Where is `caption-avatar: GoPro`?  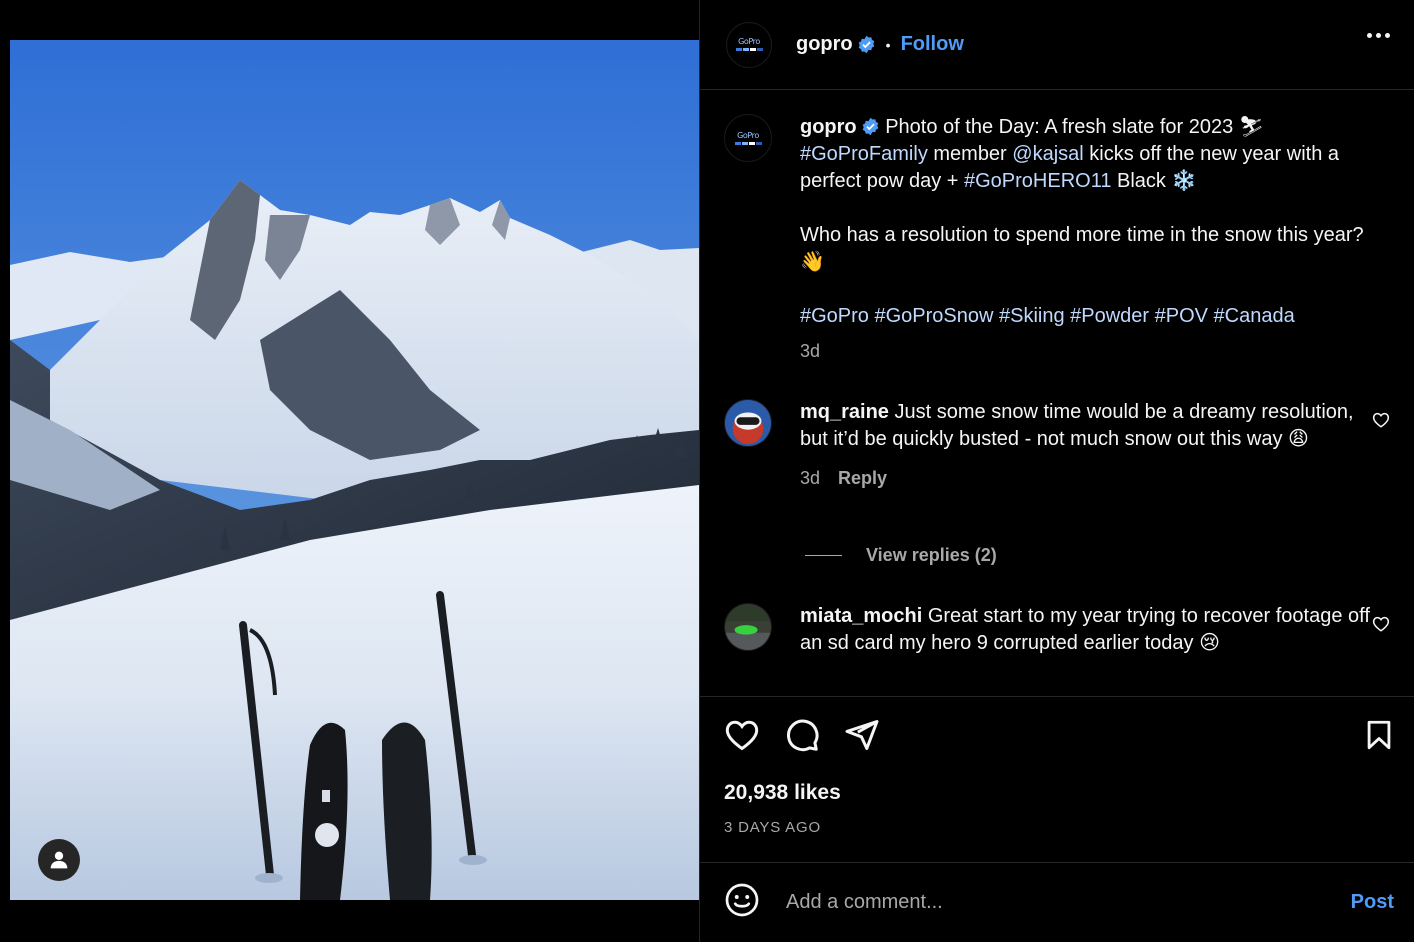 caption-avatar: GoPro is located at coordinates (748, 138).